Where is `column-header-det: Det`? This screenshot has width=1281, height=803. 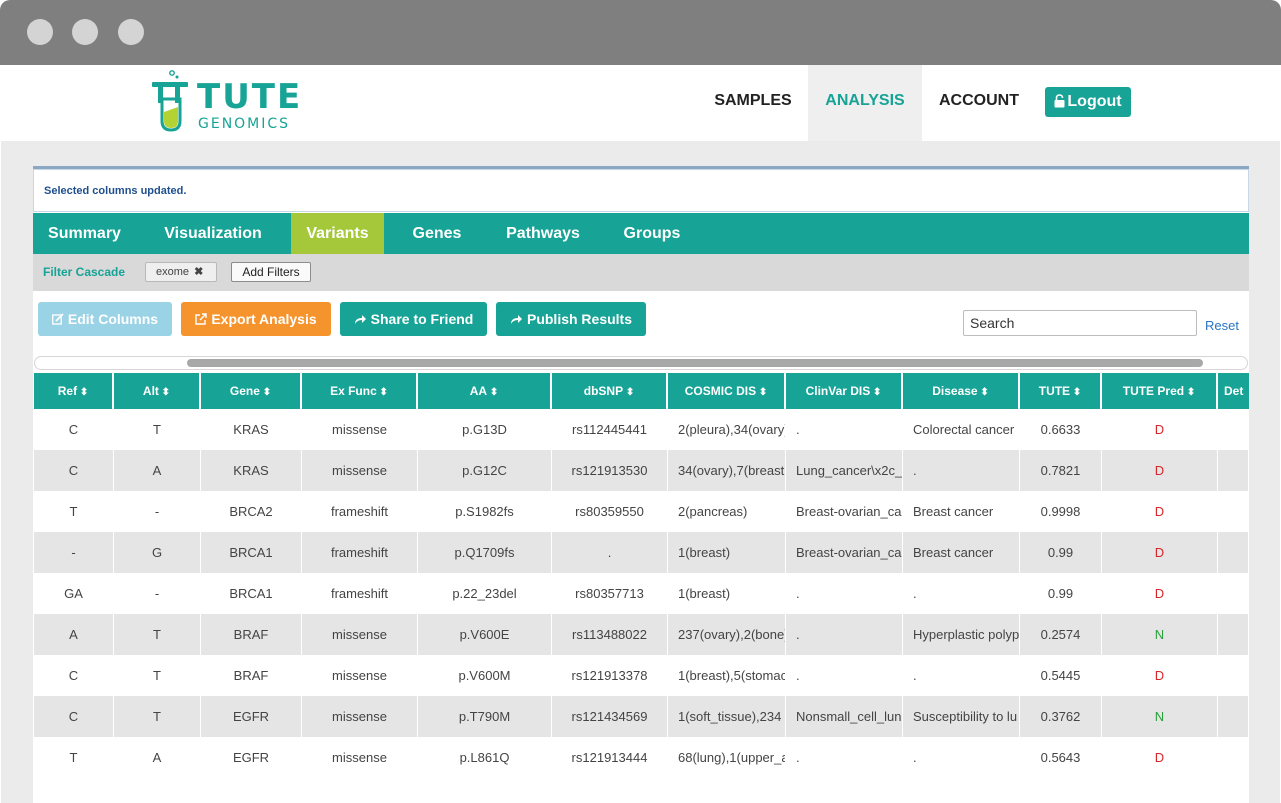
column-header-det: Det is located at coordinates (1233, 391).